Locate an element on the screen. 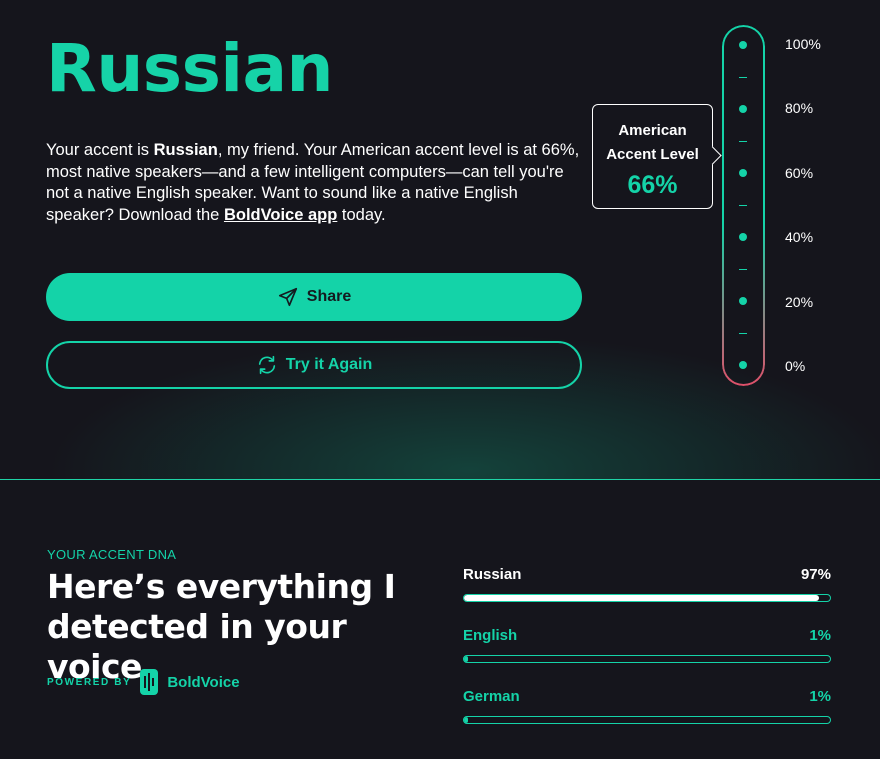 Image resolution: width=880 pixels, height=759 pixels. share-button: Share is located at coordinates (314, 297).